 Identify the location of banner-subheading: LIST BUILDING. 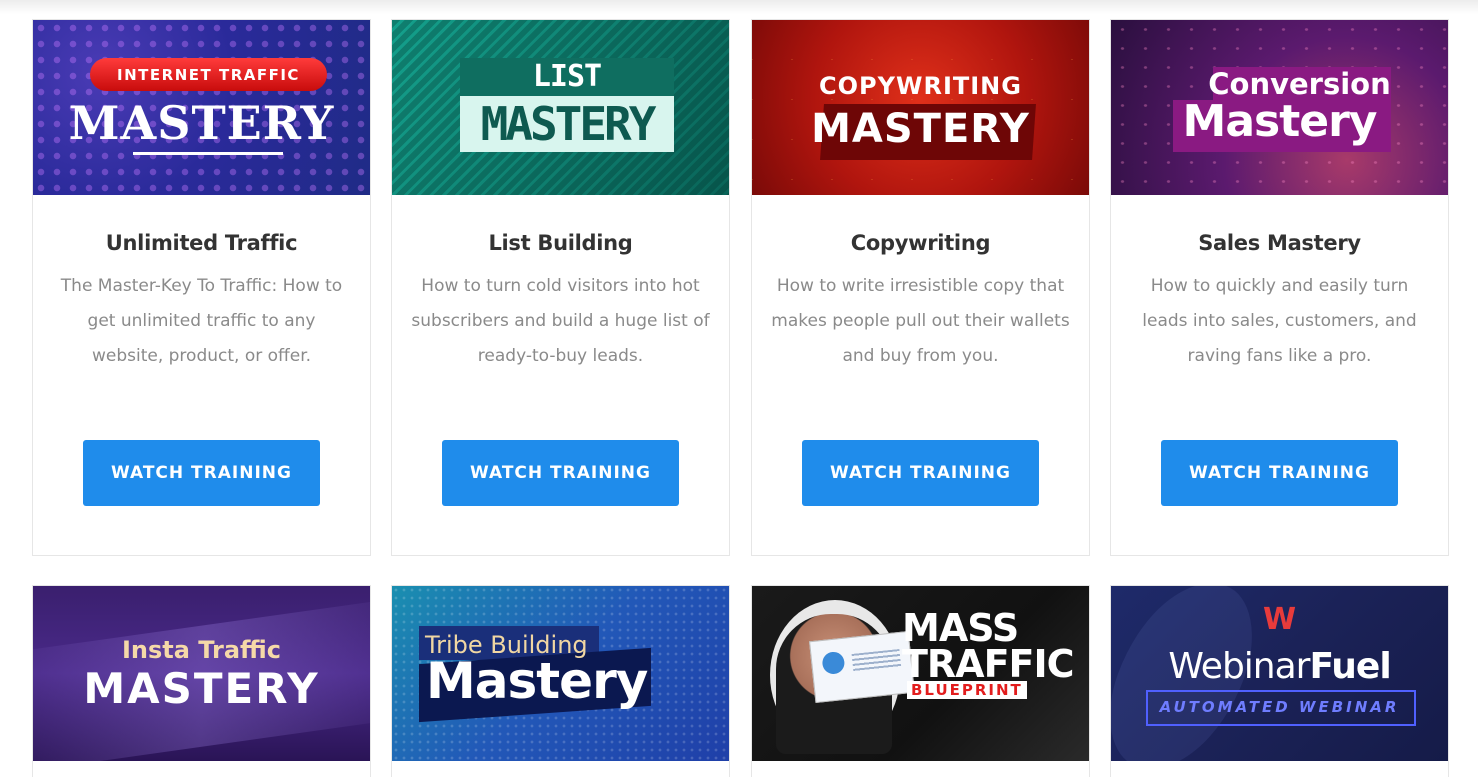
(567, 95).